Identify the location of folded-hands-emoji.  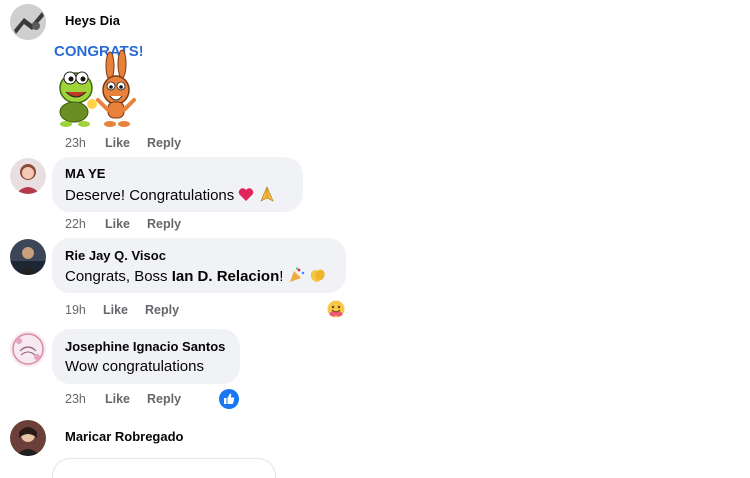
(267, 196).